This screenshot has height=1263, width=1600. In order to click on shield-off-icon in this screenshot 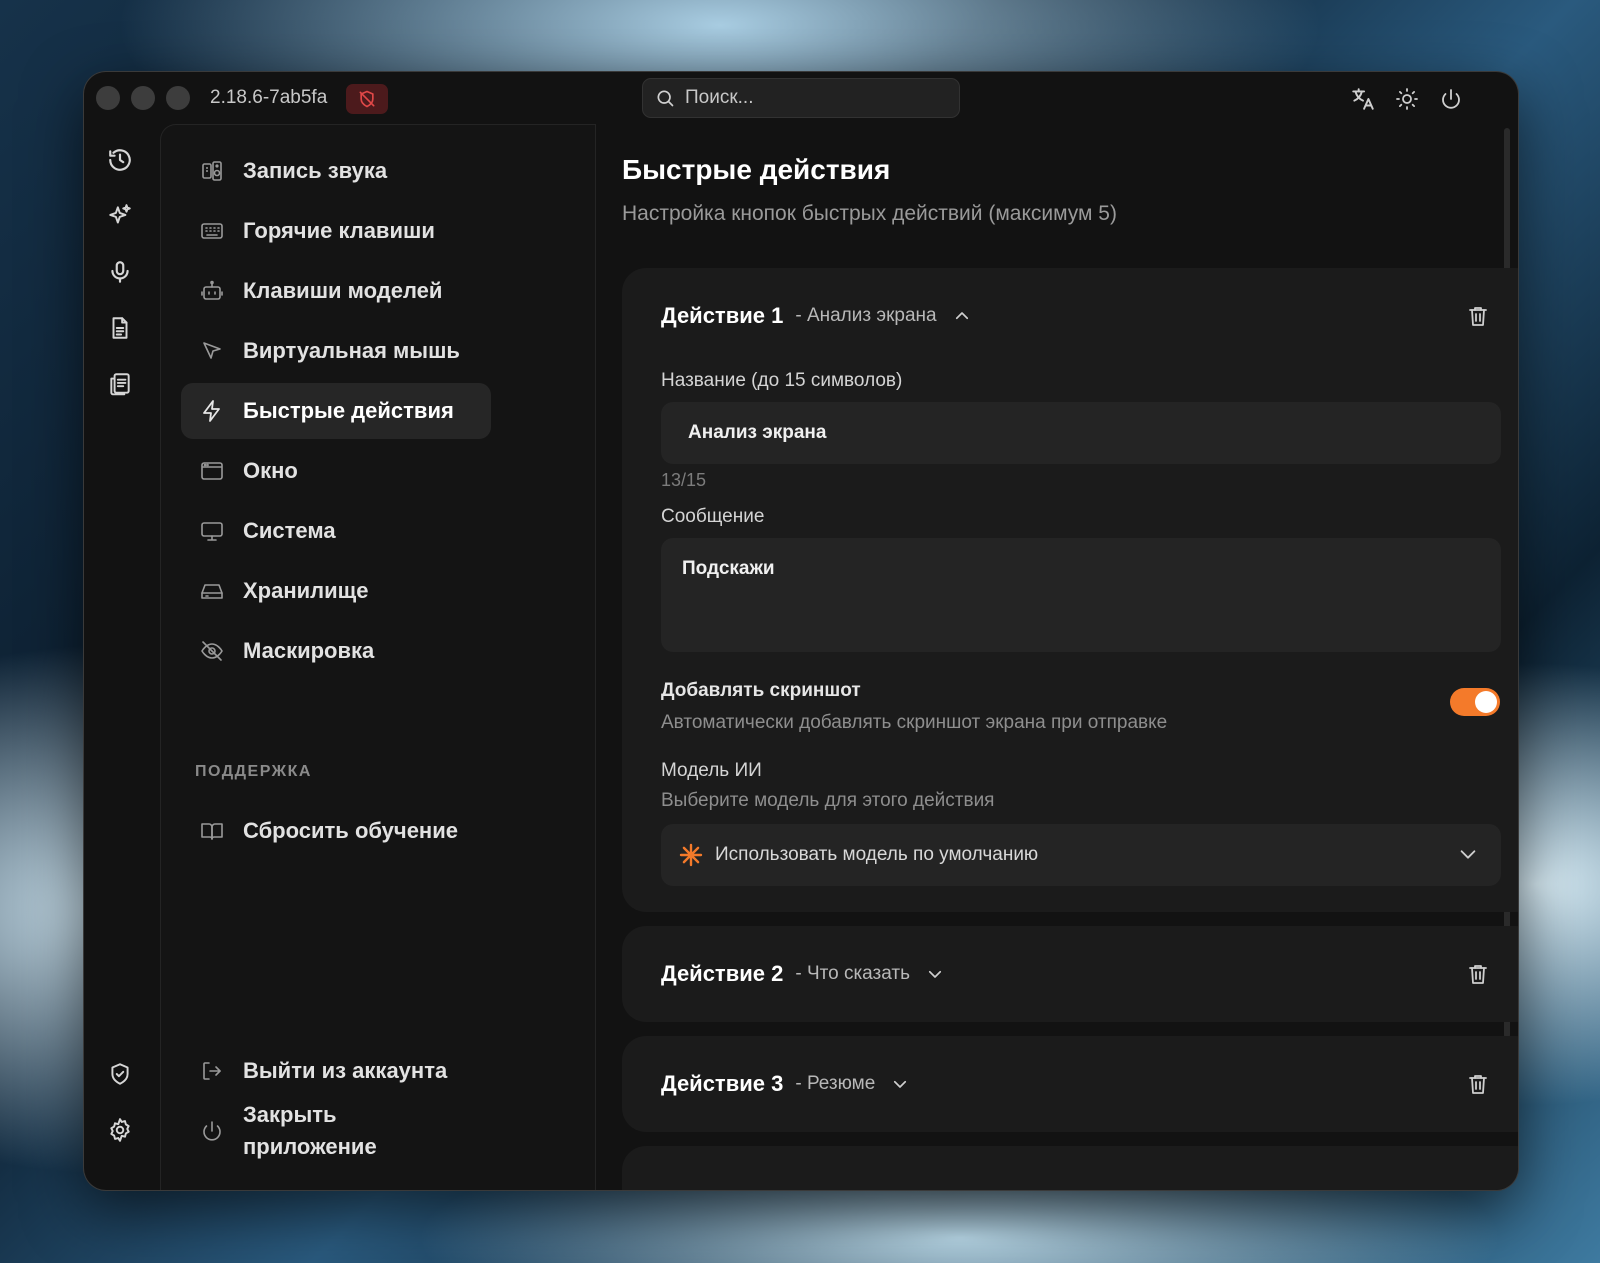, I will do `click(367, 99)`.